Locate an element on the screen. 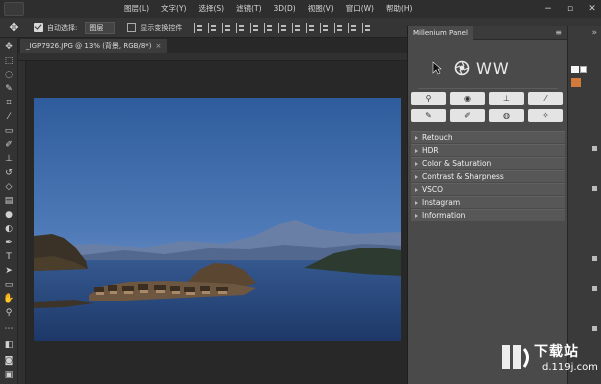  delete-layer-icon is located at coordinates (594, 328).